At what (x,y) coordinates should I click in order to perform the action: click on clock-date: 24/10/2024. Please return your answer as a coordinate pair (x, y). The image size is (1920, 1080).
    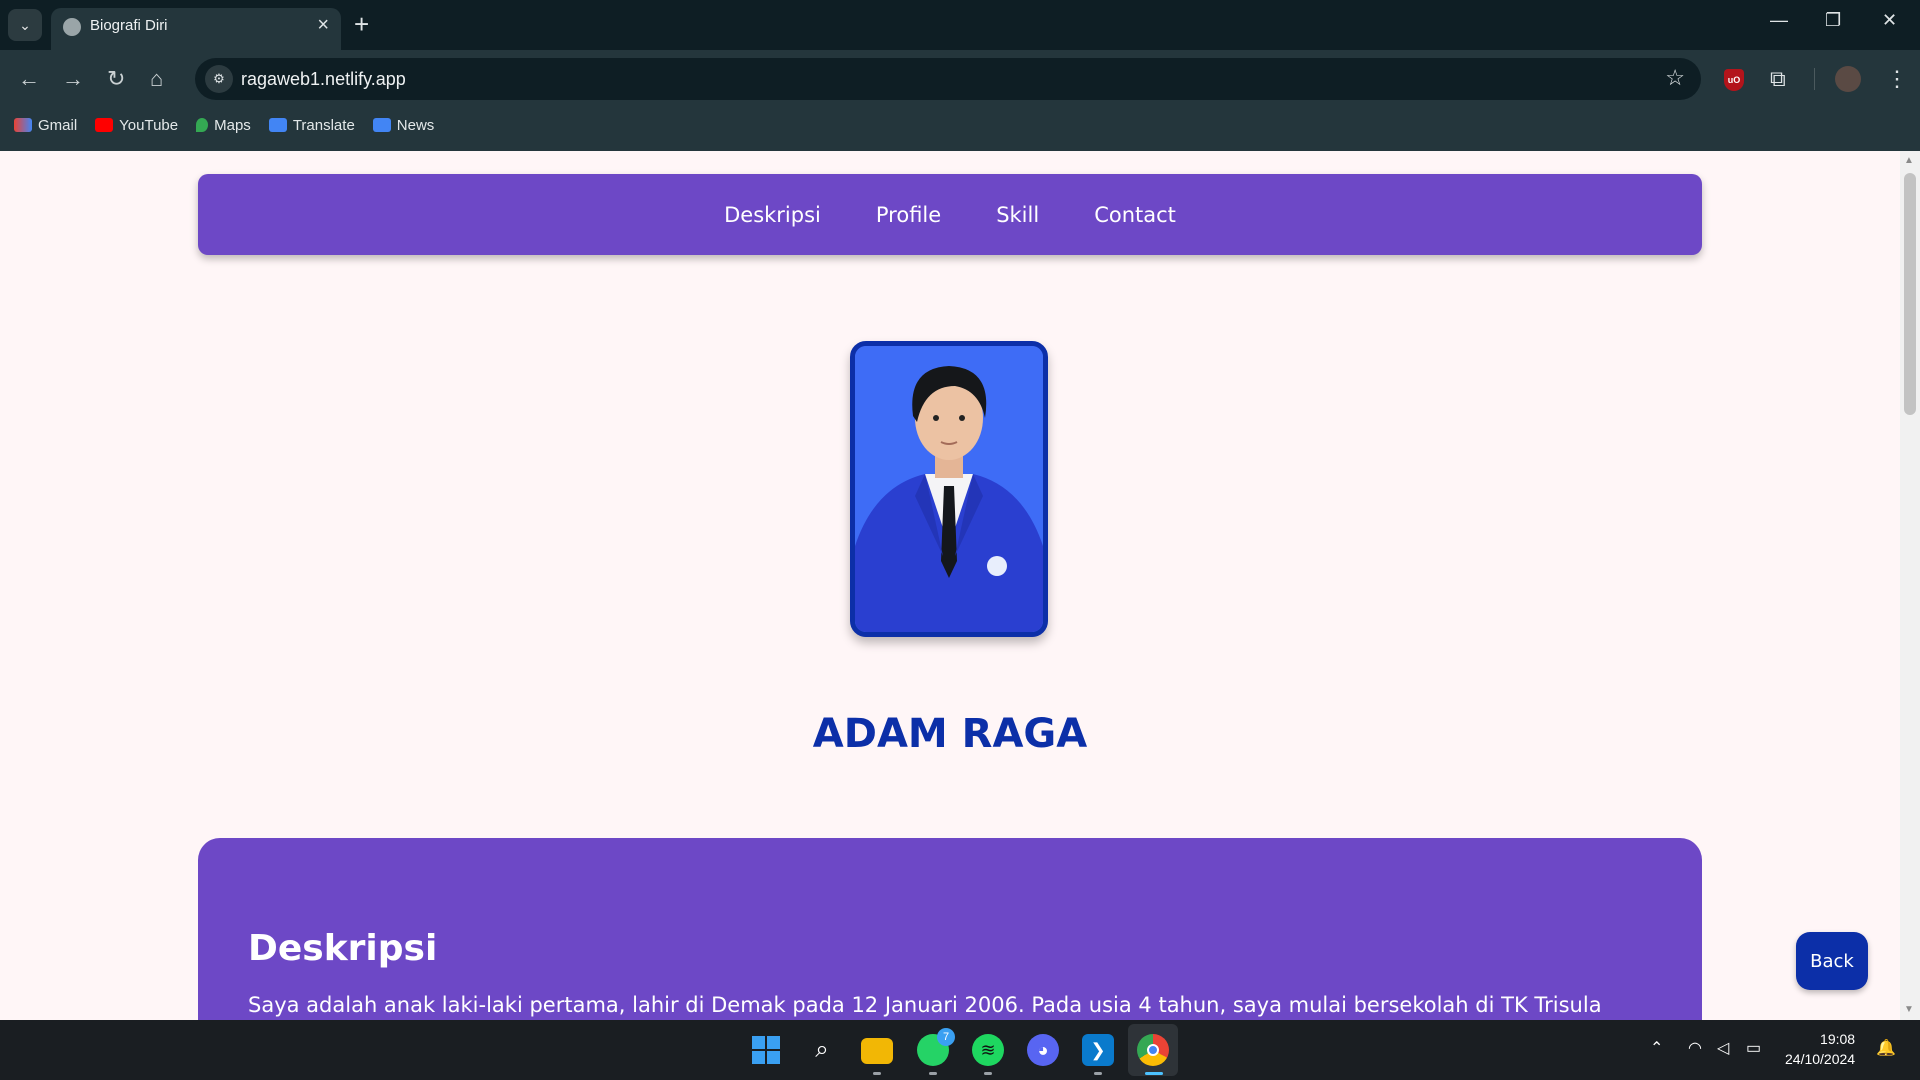
    Looking at the image, I should click on (1820, 1059).